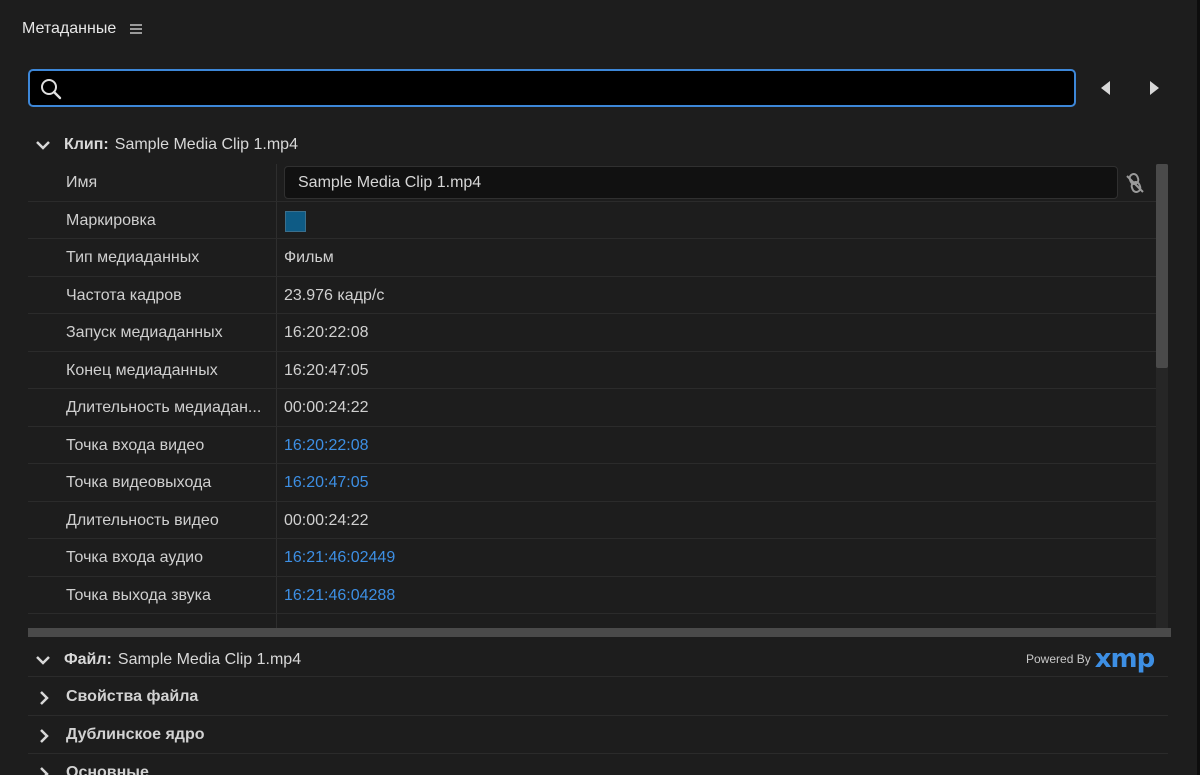  What do you see at coordinates (598, 676) in the screenshot?
I see `divider` at bounding box center [598, 676].